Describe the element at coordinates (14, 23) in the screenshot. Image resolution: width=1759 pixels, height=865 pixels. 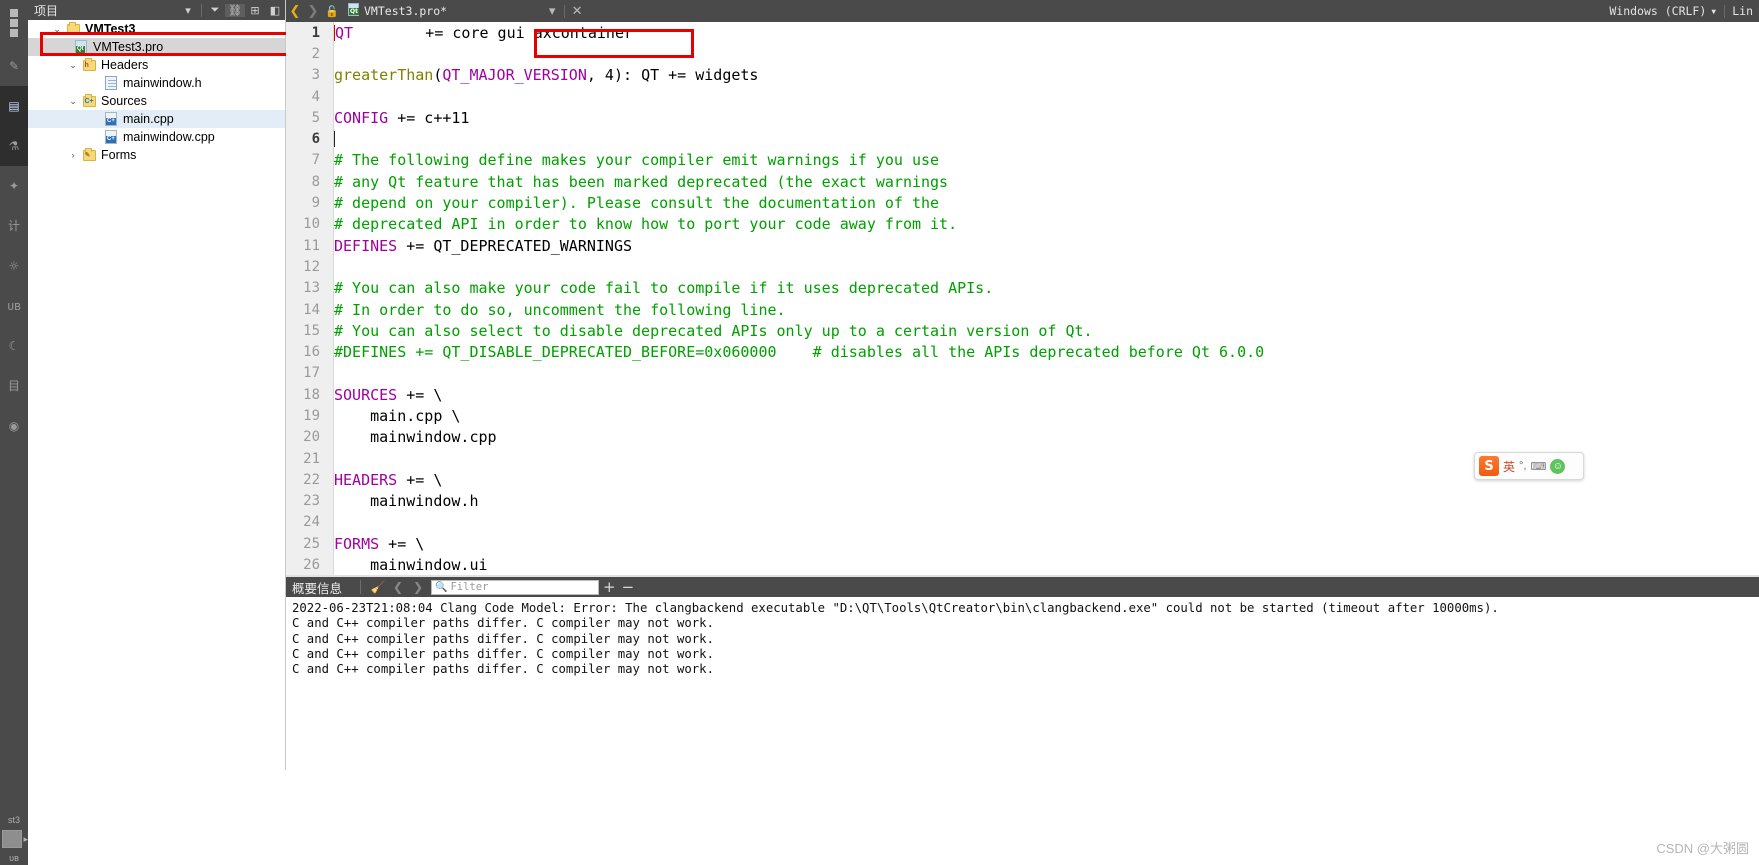
I see `rail-icon-welcome` at that location.